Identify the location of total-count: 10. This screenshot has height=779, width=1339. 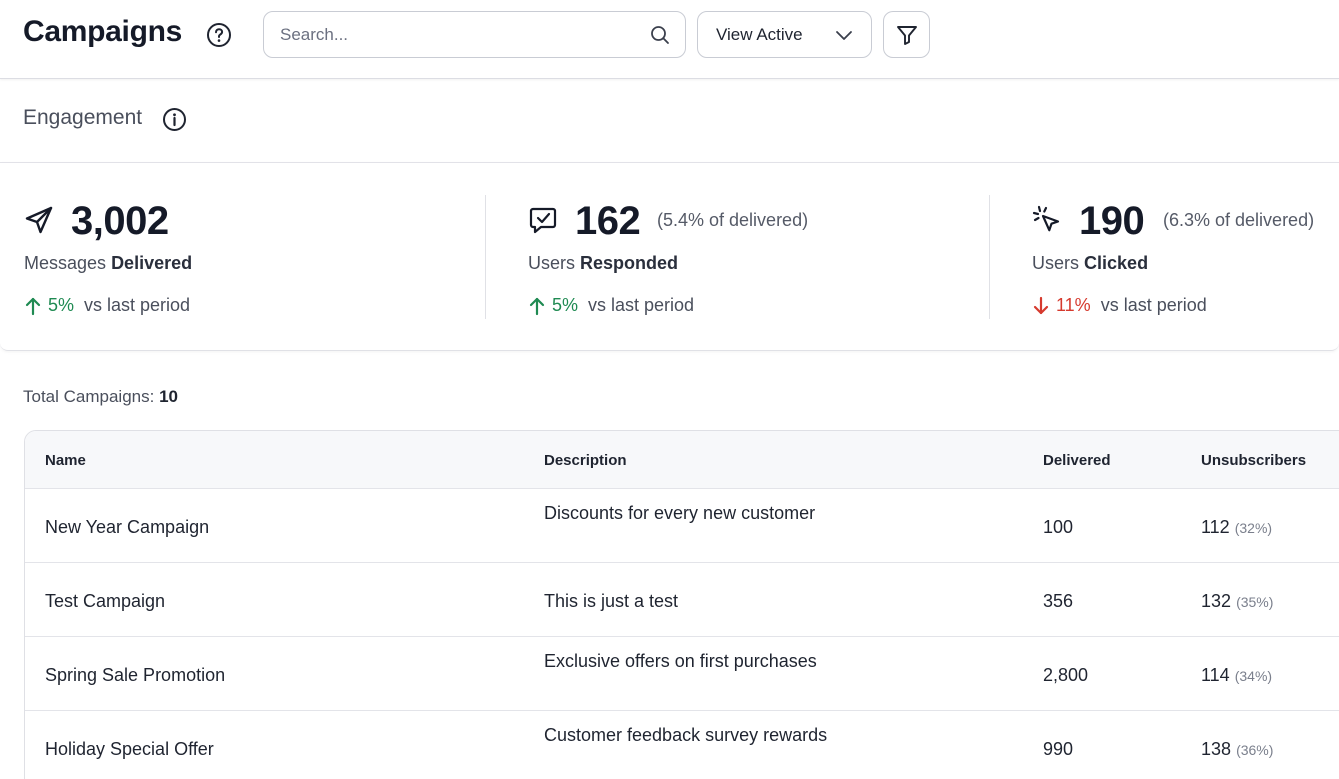
(168, 396).